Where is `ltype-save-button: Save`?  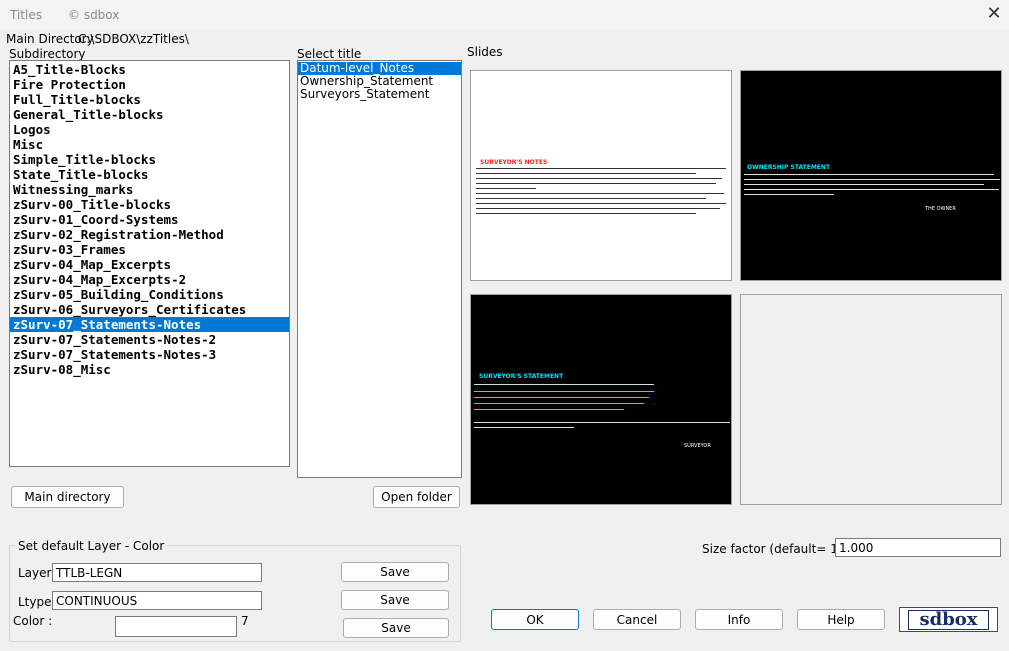
ltype-save-button: Save is located at coordinates (395, 600).